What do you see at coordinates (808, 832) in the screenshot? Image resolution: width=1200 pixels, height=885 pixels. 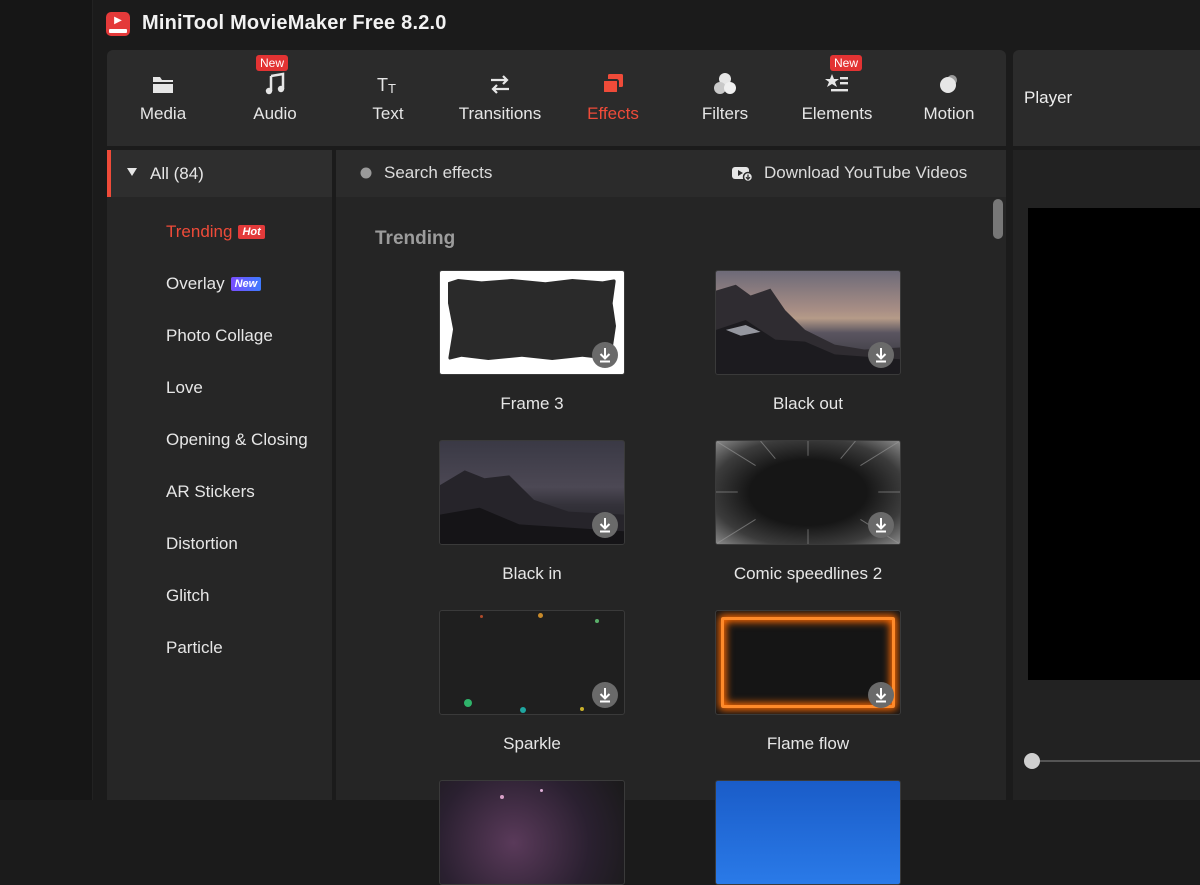 I see `effect-card-blue` at bounding box center [808, 832].